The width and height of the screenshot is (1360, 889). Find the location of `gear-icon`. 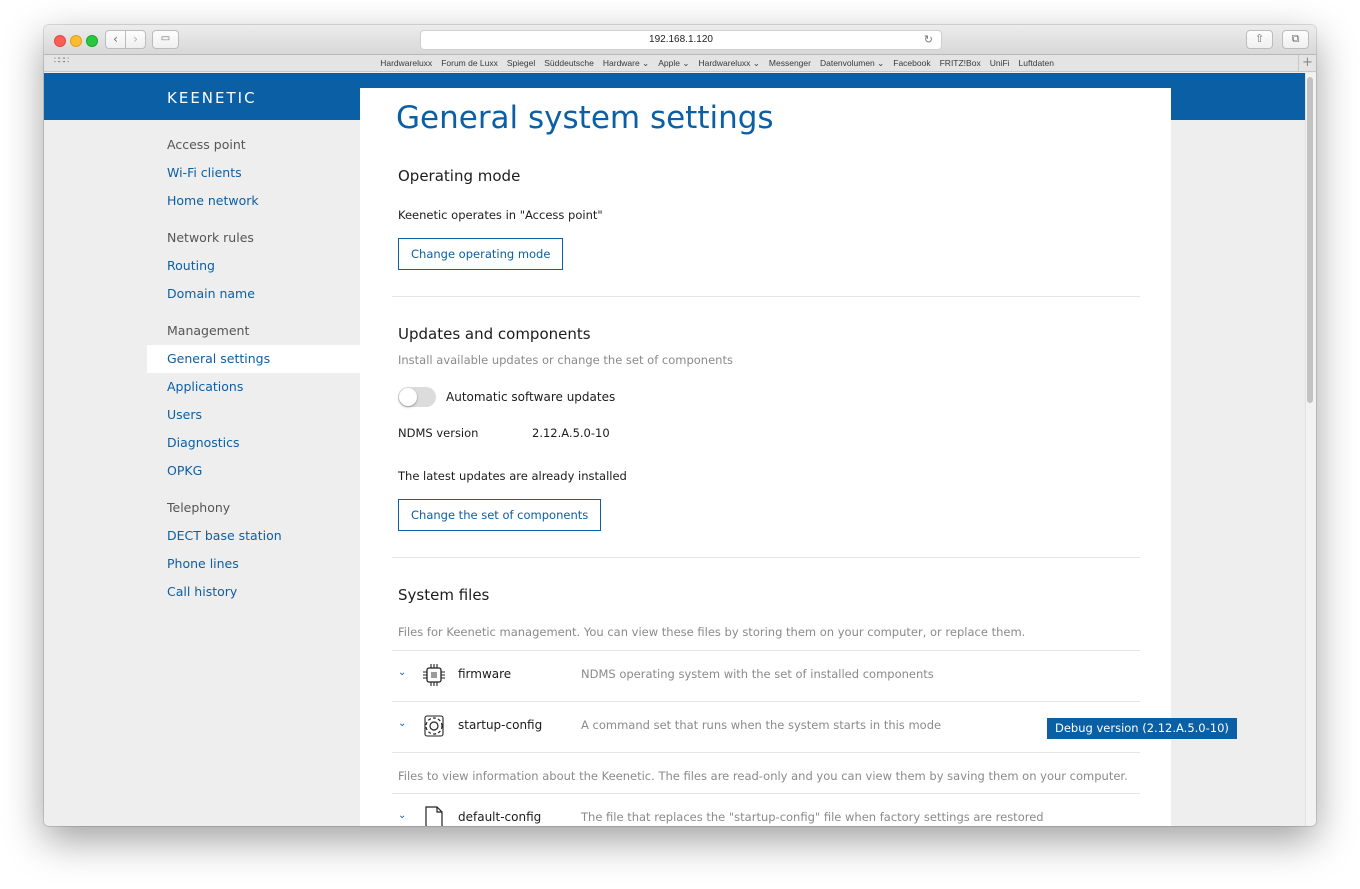

gear-icon is located at coordinates (434, 726).